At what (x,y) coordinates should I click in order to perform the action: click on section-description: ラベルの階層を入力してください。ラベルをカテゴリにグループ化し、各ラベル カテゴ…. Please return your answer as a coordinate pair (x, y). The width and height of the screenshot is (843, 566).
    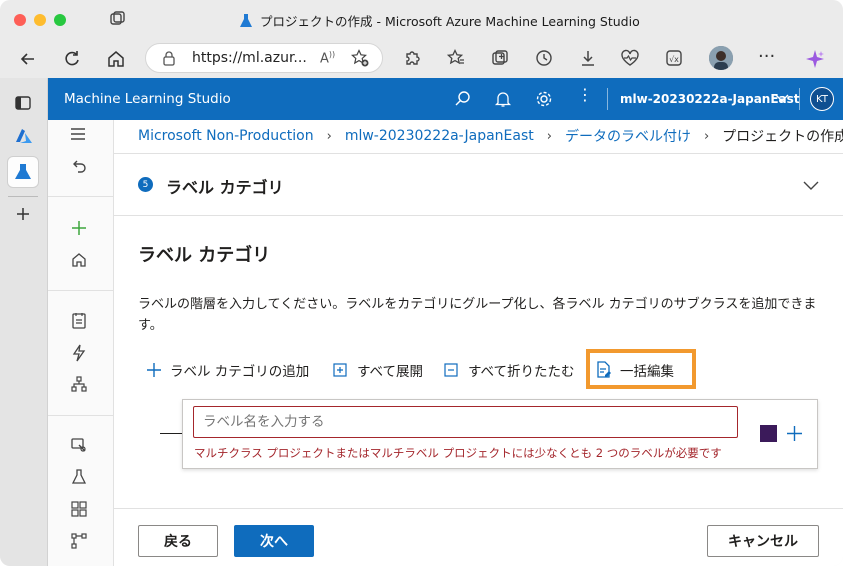
    Looking at the image, I should click on (477, 315).